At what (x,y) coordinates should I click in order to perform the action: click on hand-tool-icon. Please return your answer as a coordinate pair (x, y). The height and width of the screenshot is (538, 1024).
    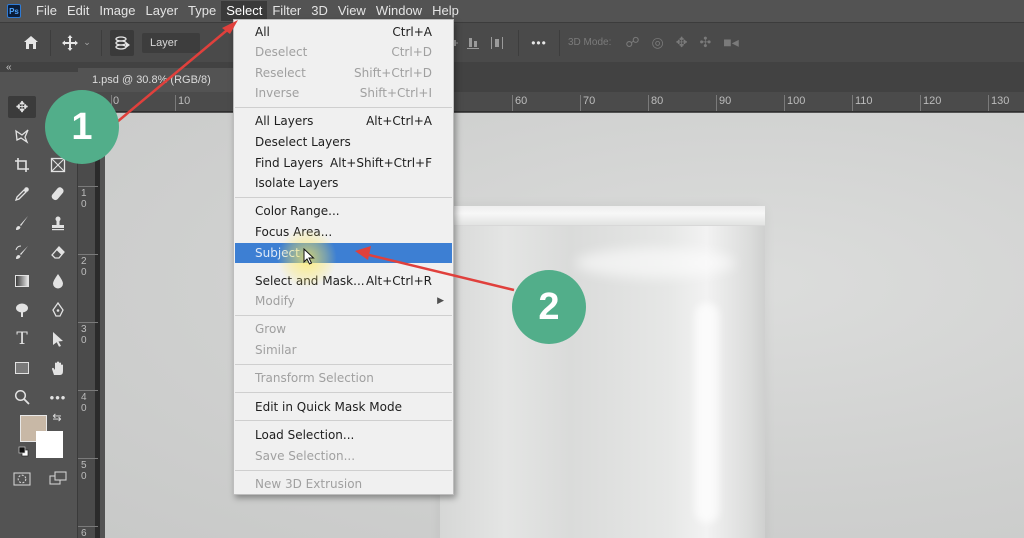
    Looking at the image, I should click on (58, 368).